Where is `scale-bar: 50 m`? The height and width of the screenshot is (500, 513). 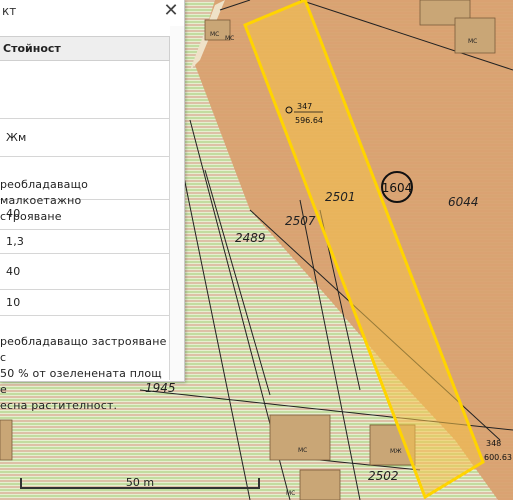
scale-bar: 50 m is located at coordinates (140, 484).